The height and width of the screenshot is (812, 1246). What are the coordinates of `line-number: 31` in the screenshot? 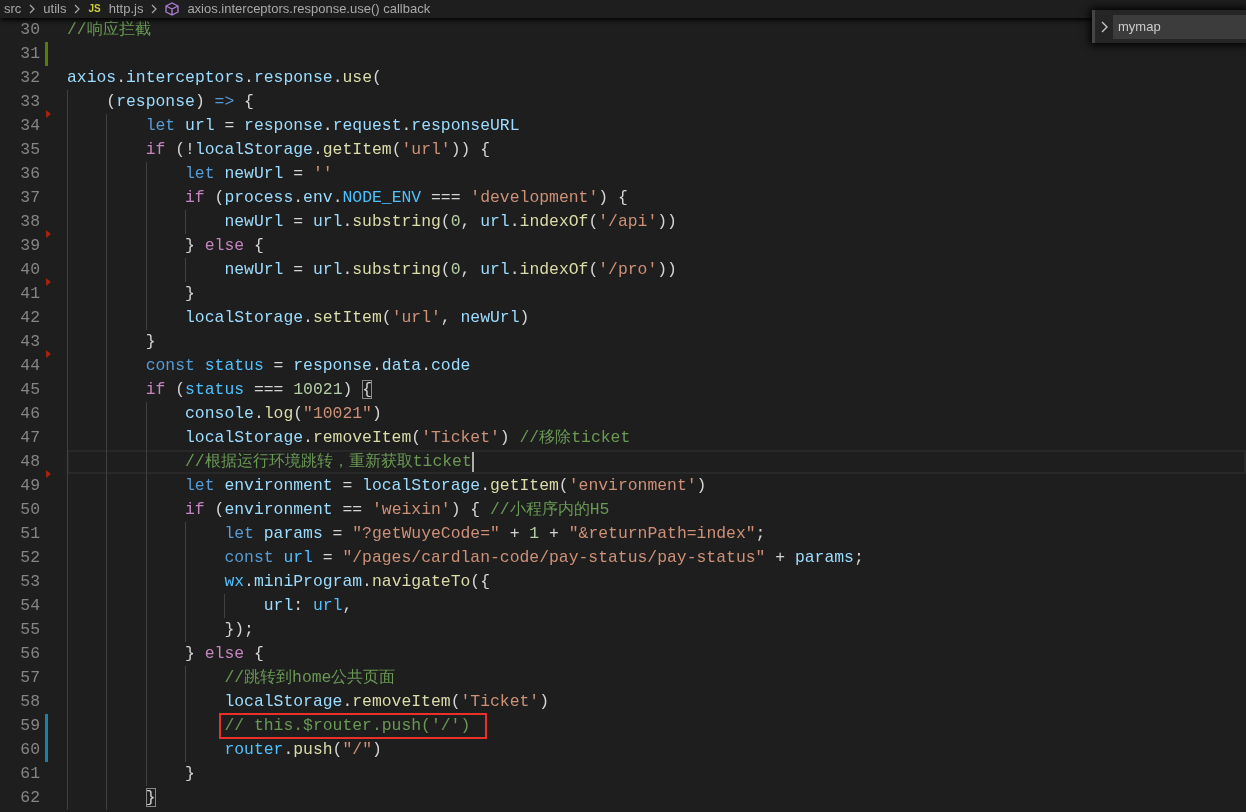 It's located at (29, 54).